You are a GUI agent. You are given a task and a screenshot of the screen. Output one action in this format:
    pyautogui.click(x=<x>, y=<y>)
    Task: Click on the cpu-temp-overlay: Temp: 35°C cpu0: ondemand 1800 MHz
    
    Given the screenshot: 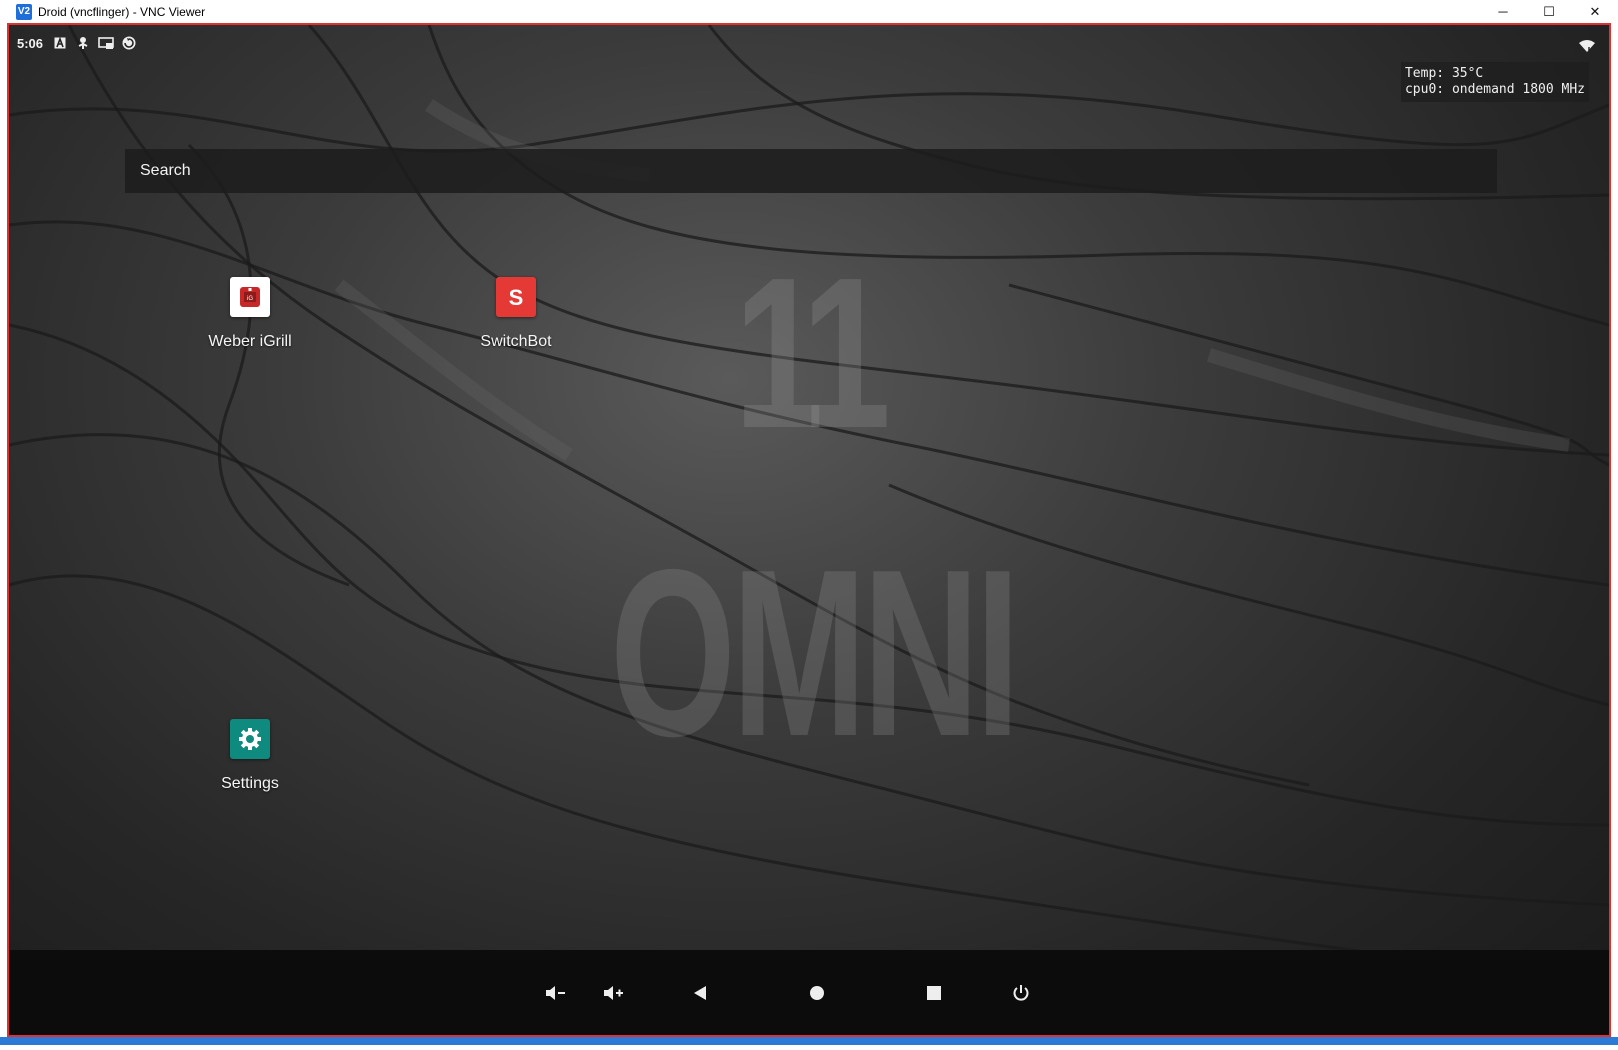 What is the action you would take?
    pyautogui.click(x=1494, y=82)
    